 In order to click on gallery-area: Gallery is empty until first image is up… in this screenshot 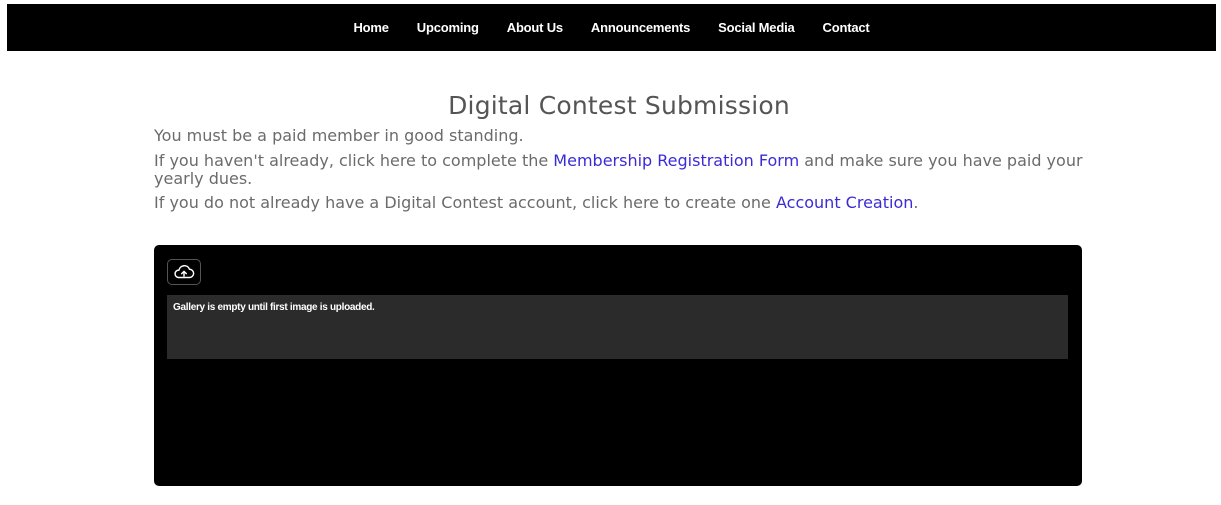, I will do `click(617, 327)`.